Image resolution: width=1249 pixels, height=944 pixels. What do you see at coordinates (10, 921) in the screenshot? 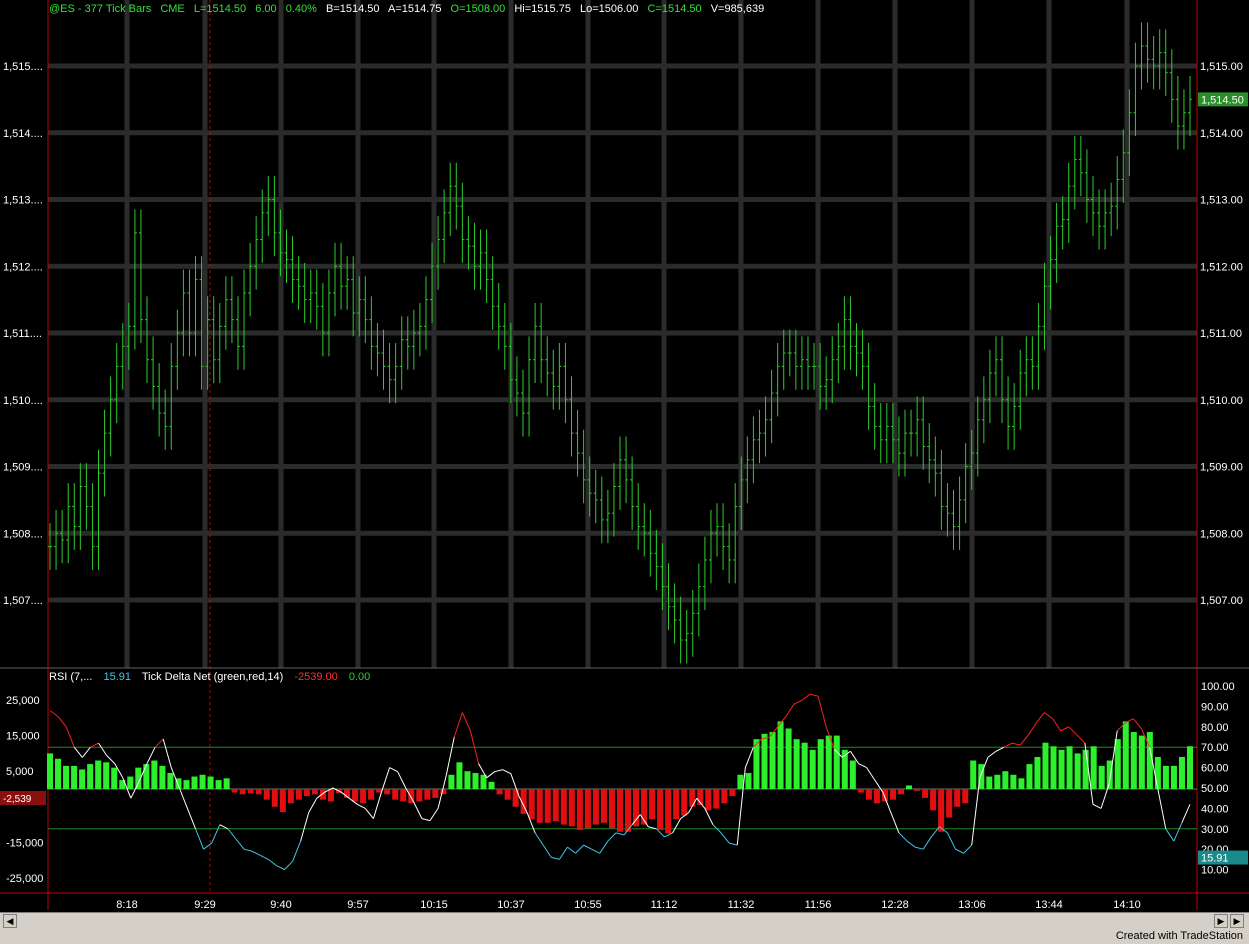
I see `scroll-left-icon: ◀` at bounding box center [10, 921].